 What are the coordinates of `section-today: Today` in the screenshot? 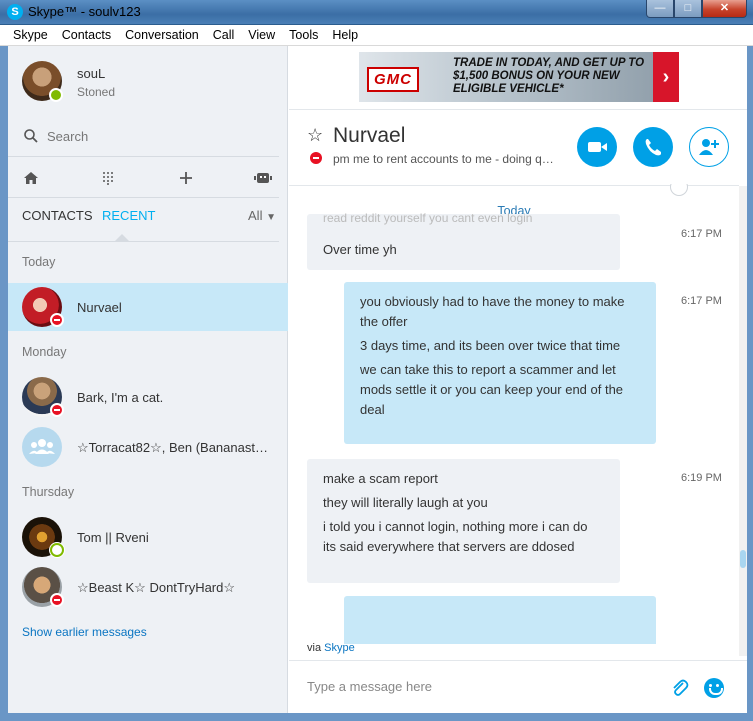 It's located at (39, 262).